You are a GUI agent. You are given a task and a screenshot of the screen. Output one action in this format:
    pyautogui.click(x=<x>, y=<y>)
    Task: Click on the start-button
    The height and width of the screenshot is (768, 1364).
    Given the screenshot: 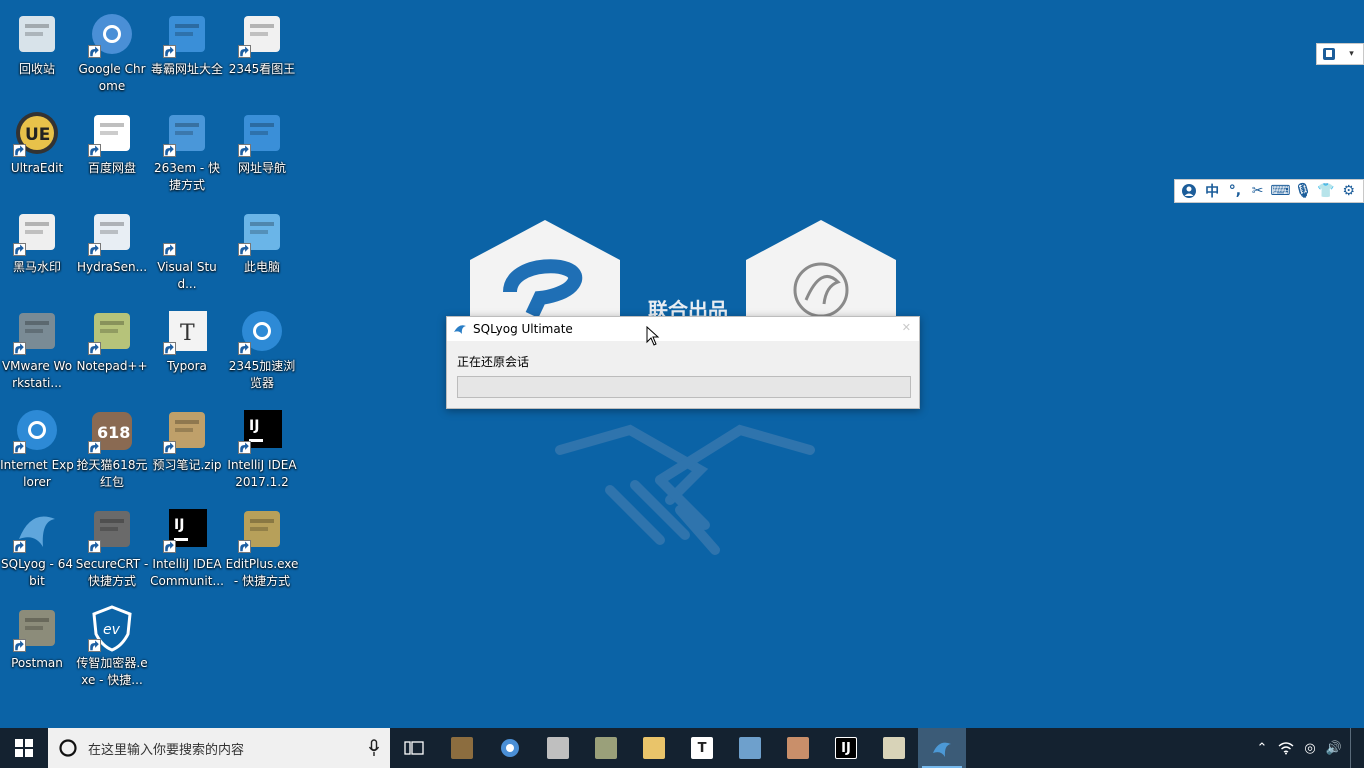 What is the action you would take?
    pyautogui.click(x=24, y=748)
    